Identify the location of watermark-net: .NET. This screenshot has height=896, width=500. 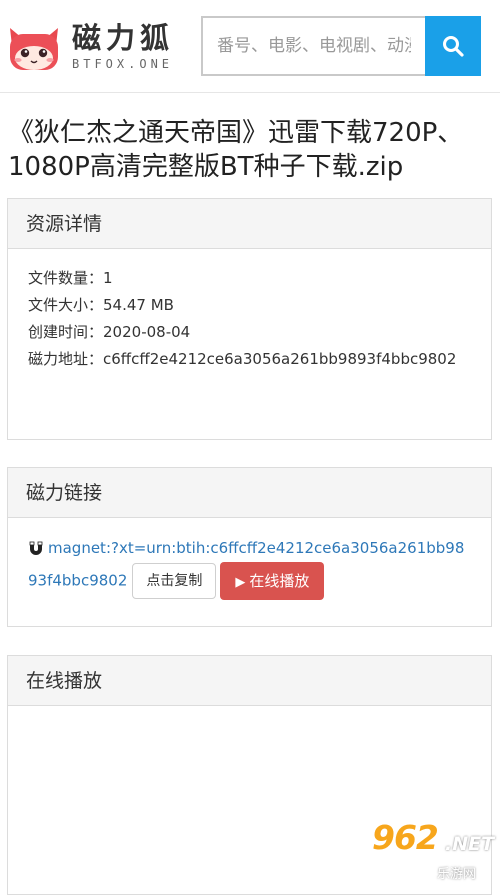
(470, 844).